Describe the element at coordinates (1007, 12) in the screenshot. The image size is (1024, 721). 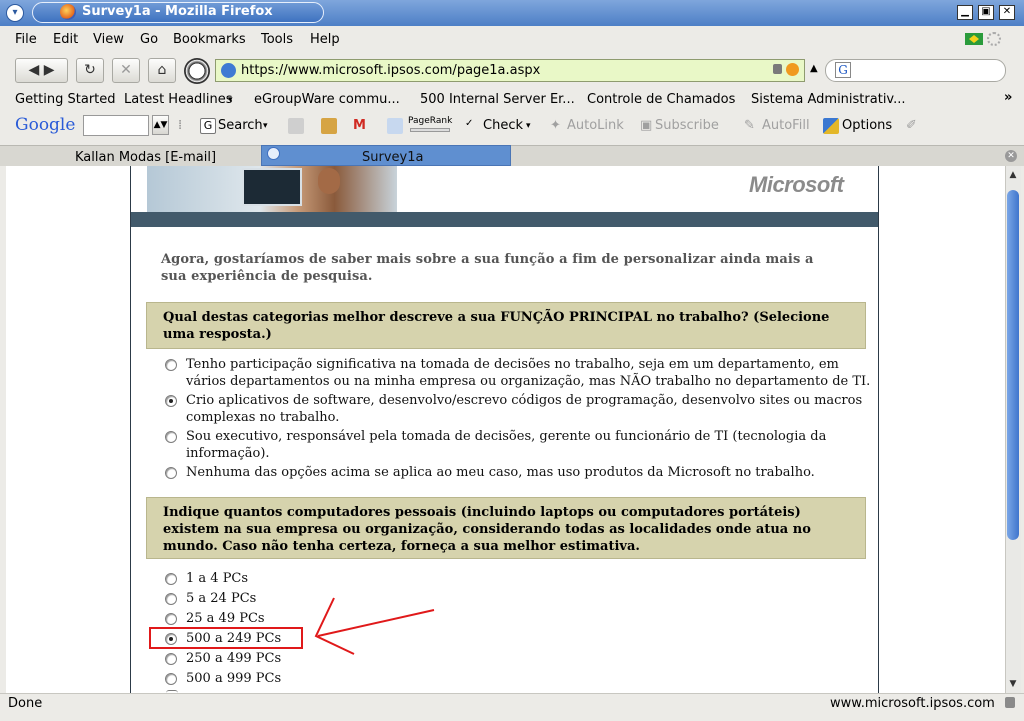
I see `close-window-button: ✕` at that location.